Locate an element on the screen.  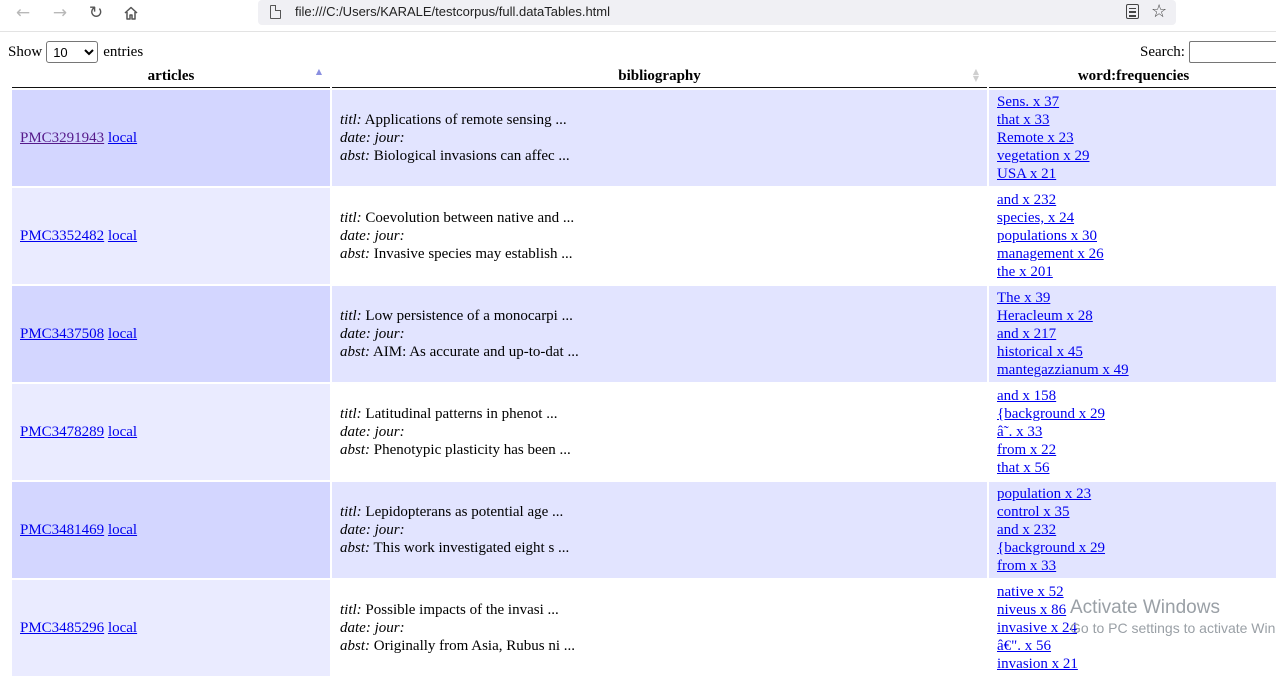
word-frequency-link: from x 33 is located at coordinates (1133, 566).